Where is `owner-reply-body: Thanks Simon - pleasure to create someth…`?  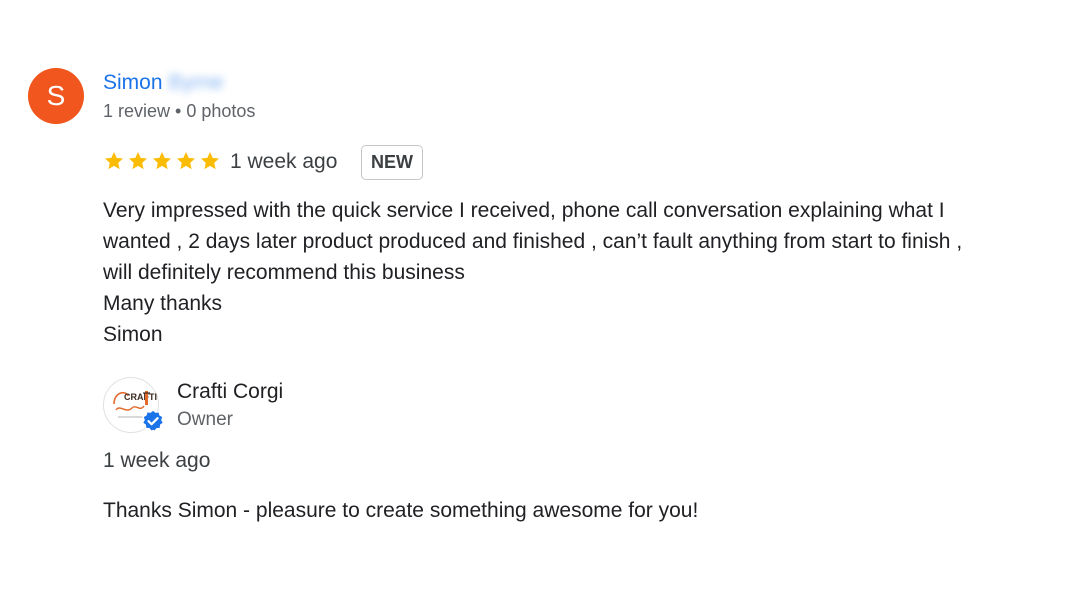 owner-reply-body: Thanks Simon - pleasure to create someth… is located at coordinates (401, 510).